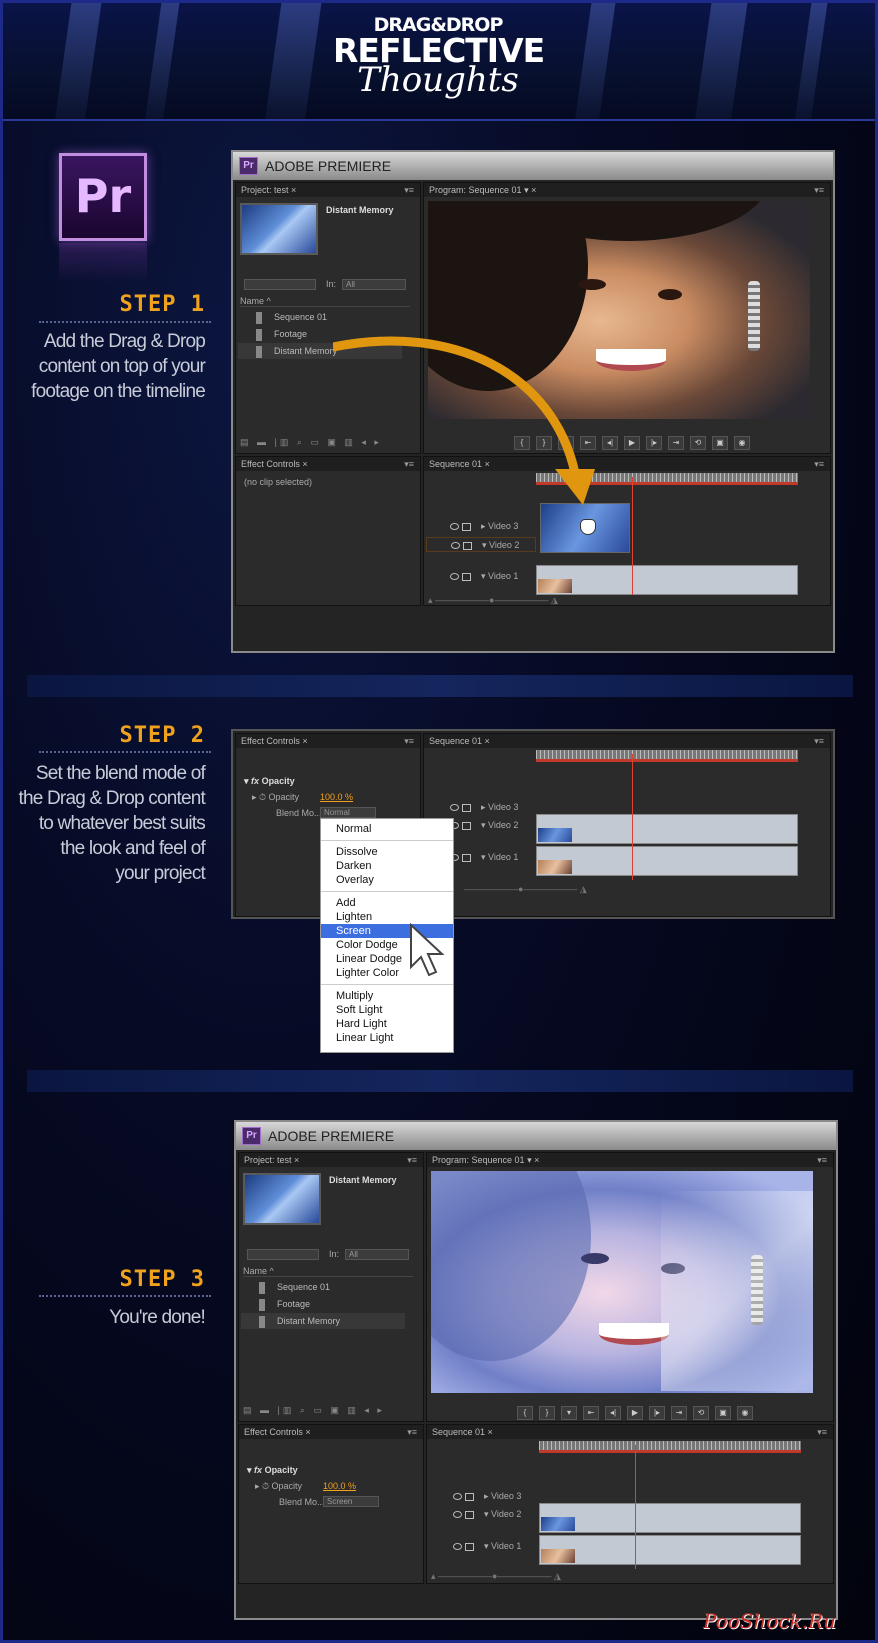 The image size is (878, 1643). Describe the element at coordinates (387, 852) in the screenshot. I see `menu-item: Dissolve` at that location.